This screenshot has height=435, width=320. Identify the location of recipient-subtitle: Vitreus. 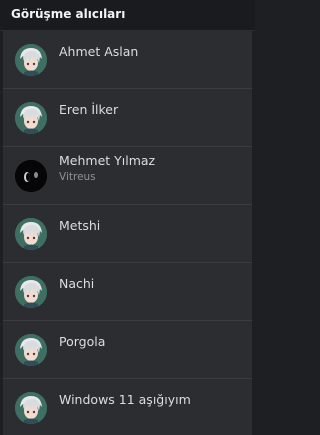
(77, 177).